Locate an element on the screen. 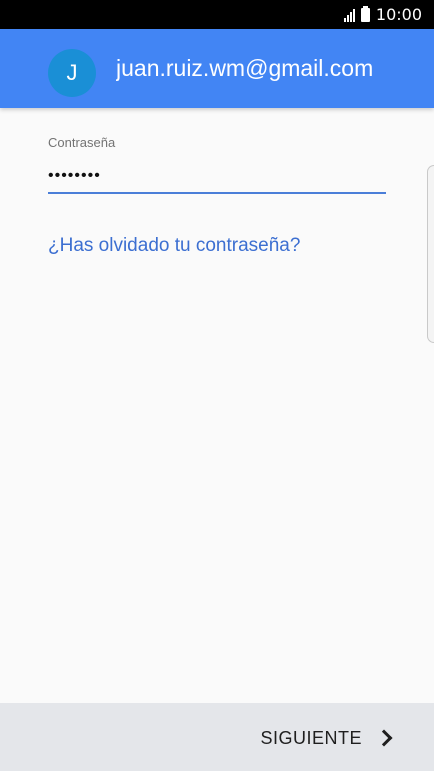 This screenshot has height=771, width=434. next-button: SIGUIENTE is located at coordinates (327, 738).